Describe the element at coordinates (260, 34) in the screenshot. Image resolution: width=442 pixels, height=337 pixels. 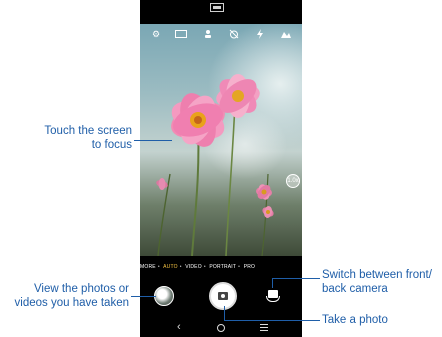
I see `flash-icon` at that location.